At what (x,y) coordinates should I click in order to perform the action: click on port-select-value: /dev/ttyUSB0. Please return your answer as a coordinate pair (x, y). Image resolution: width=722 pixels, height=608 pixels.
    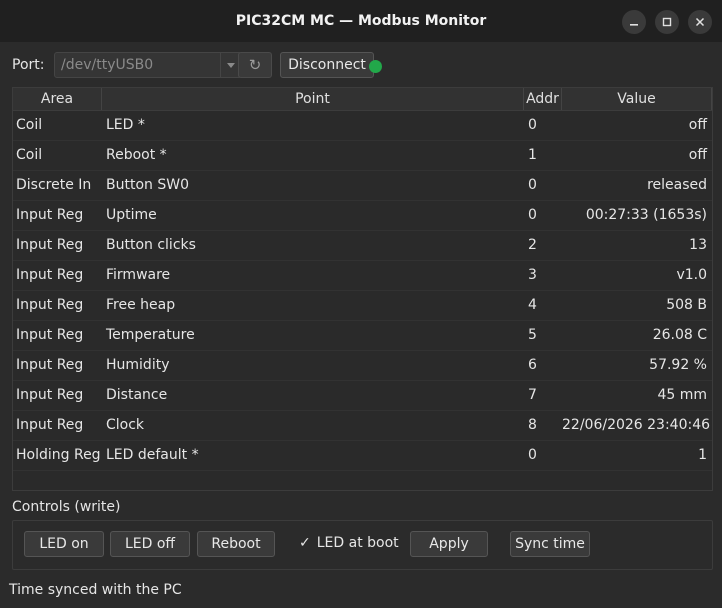
    Looking at the image, I should click on (107, 65).